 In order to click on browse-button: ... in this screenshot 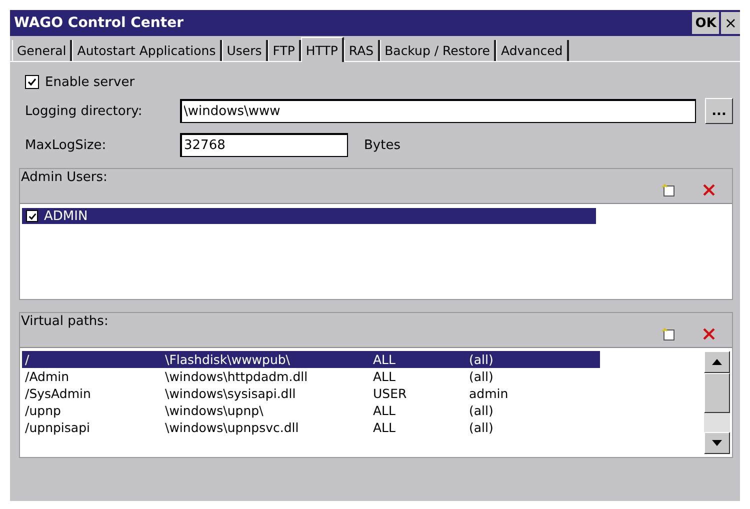, I will do `click(719, 111)`.